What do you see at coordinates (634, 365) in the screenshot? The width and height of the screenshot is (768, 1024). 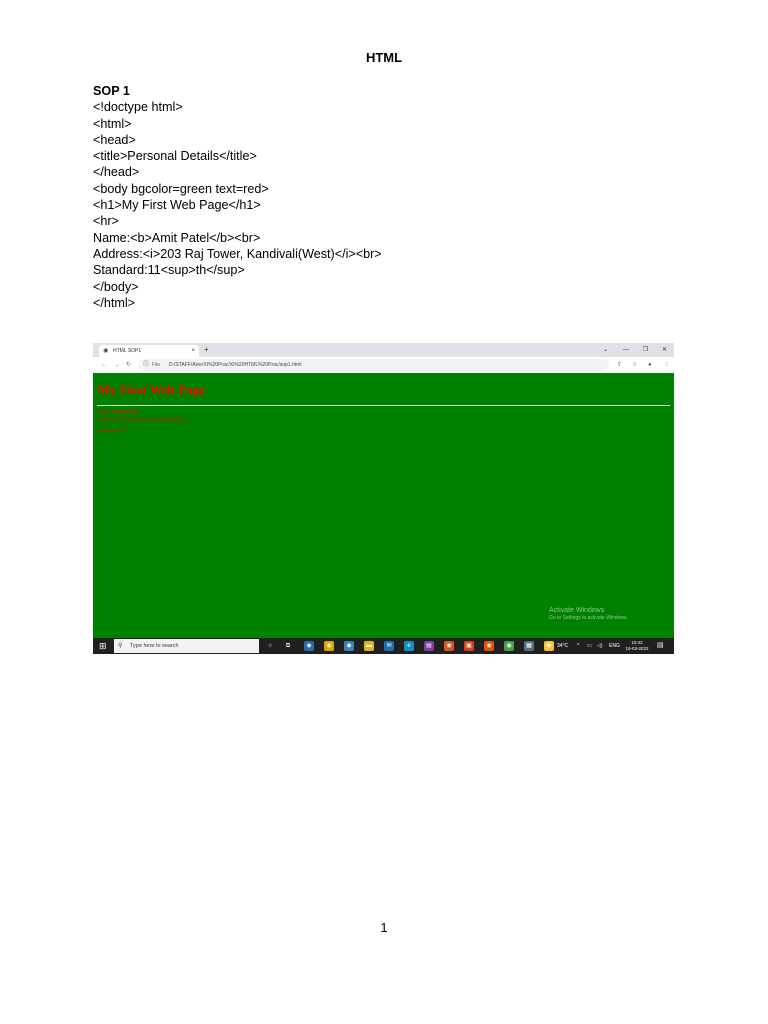 I see `star-icon: ☆` at bounding box center [634, 365].